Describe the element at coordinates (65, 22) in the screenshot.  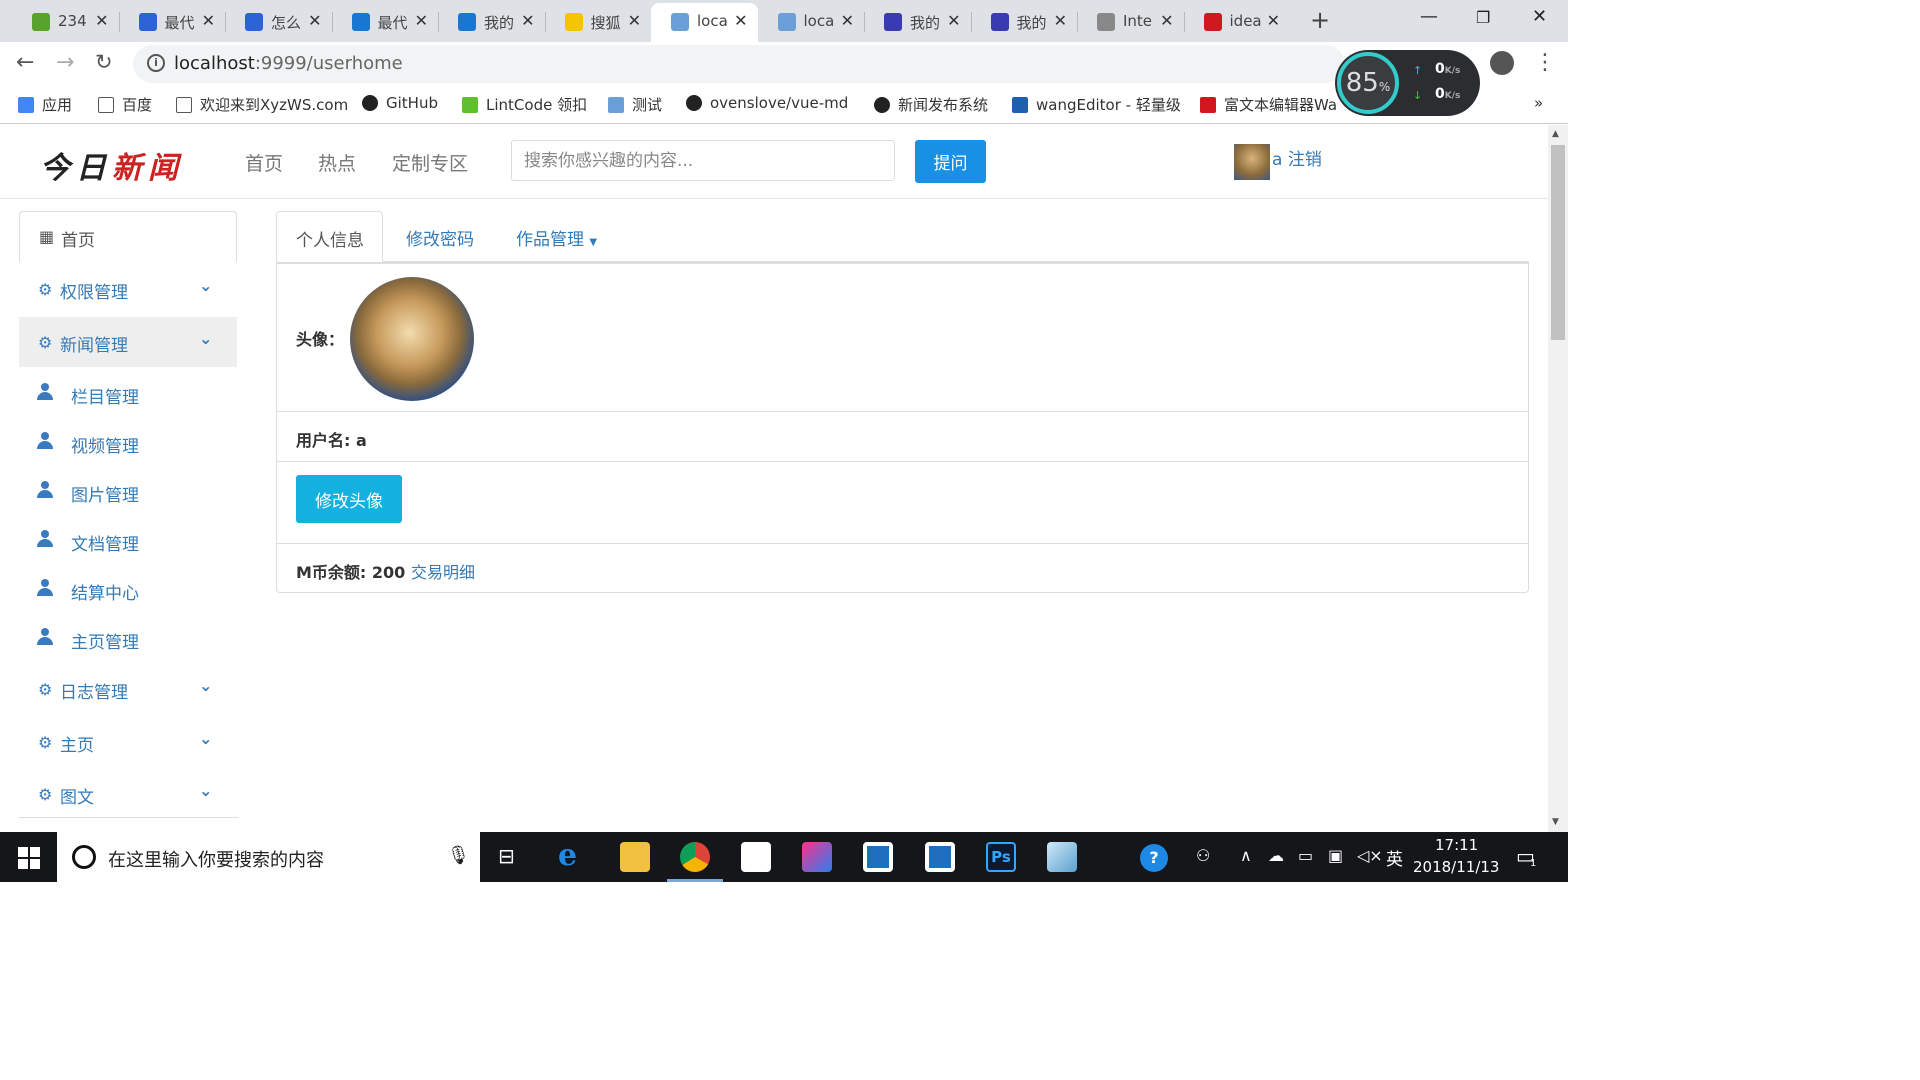
I see `browser-tab: 234 ✕` at that location.